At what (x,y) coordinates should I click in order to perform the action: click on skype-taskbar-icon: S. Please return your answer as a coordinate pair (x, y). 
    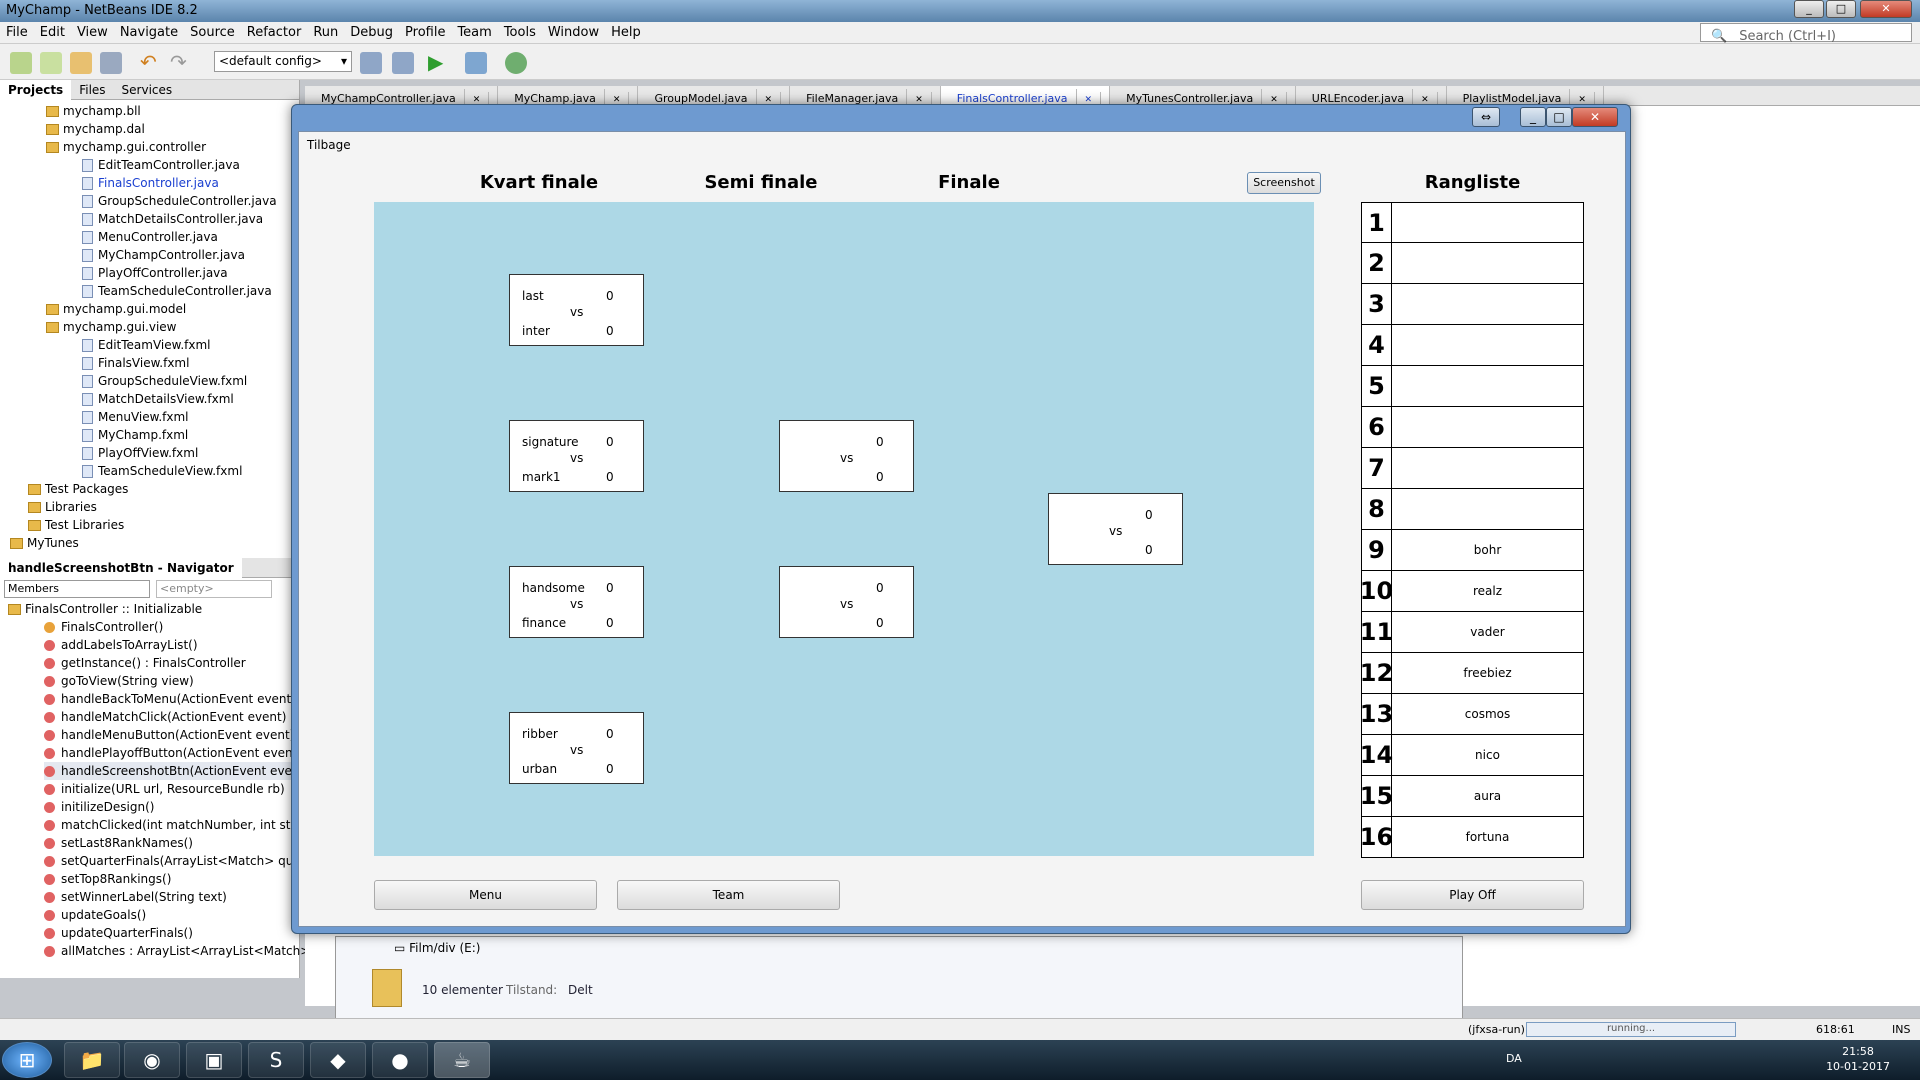
    Looking at the image, I should click on (276, 1060).